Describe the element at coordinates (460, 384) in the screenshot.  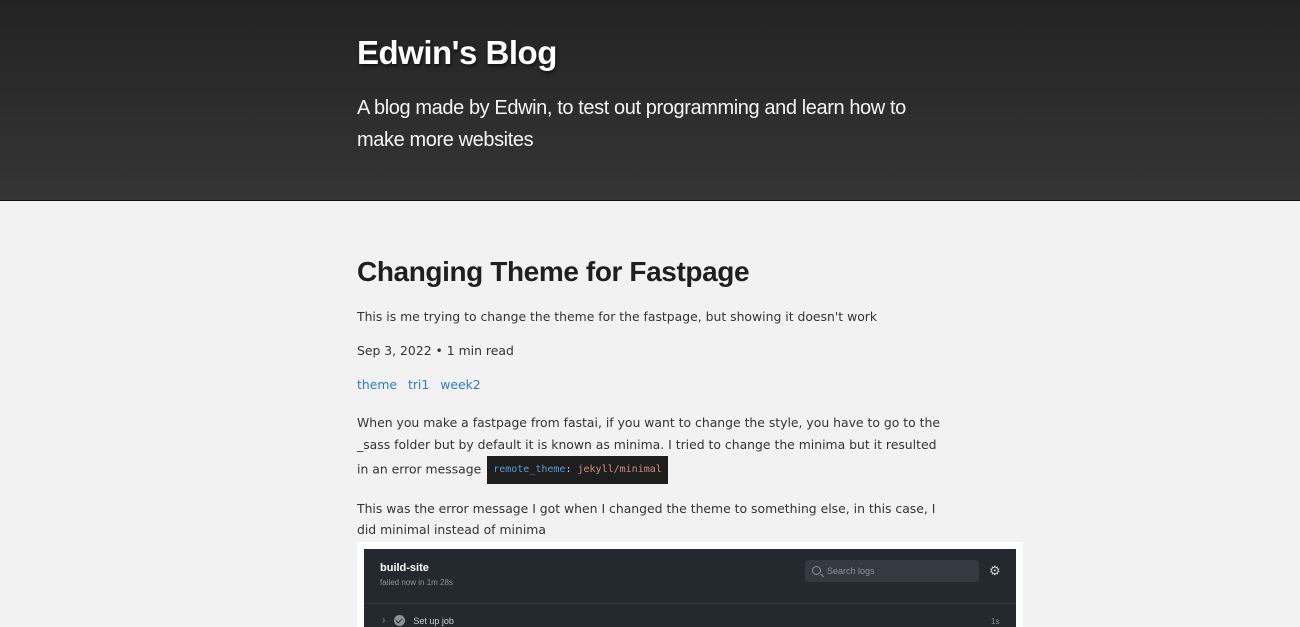
I see `tag-week2: week2` at that location.